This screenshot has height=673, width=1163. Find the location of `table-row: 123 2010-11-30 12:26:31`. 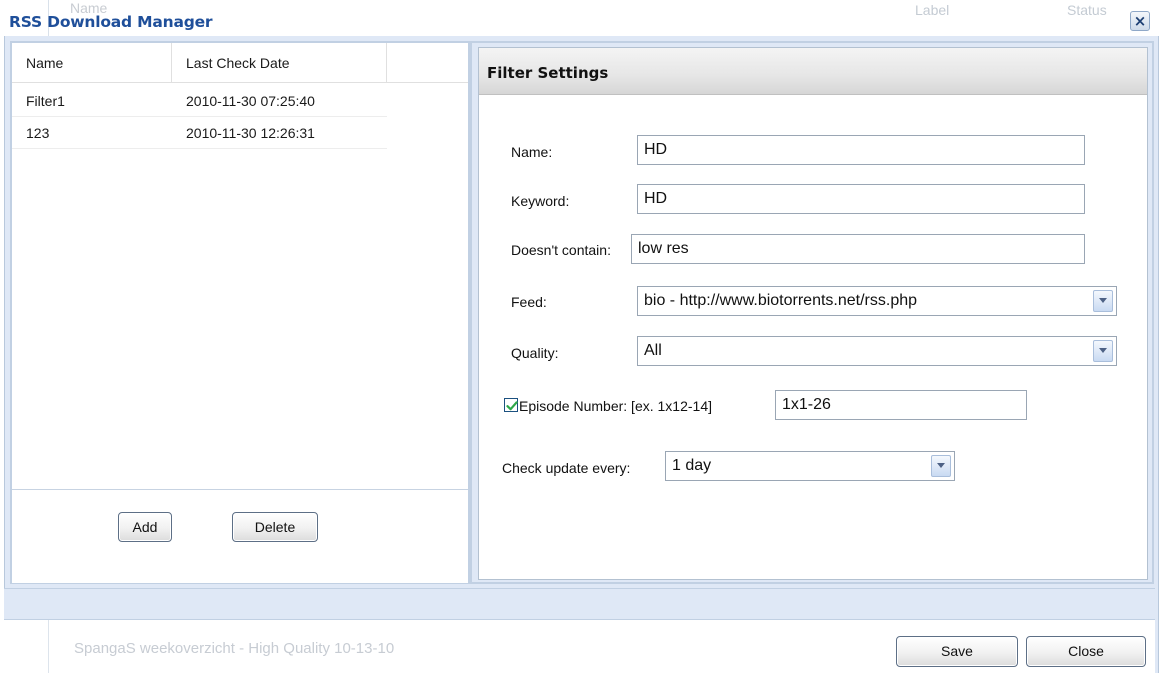

table-row: 123 2010-11-30 12:26:31 is located at coordinates (199, 133).